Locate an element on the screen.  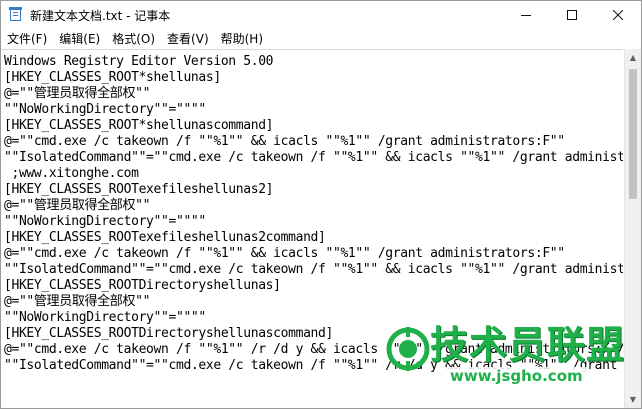
vertical-scrollbar: ▲ ▼ is located at coordinates (632, 228).